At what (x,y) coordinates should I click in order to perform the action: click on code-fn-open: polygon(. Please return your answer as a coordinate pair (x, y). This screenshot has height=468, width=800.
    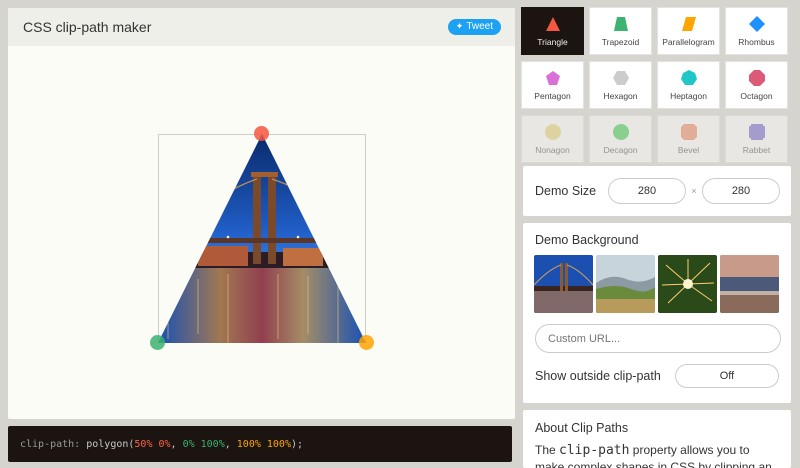
    Looking at the image, I should click on (107, 444).